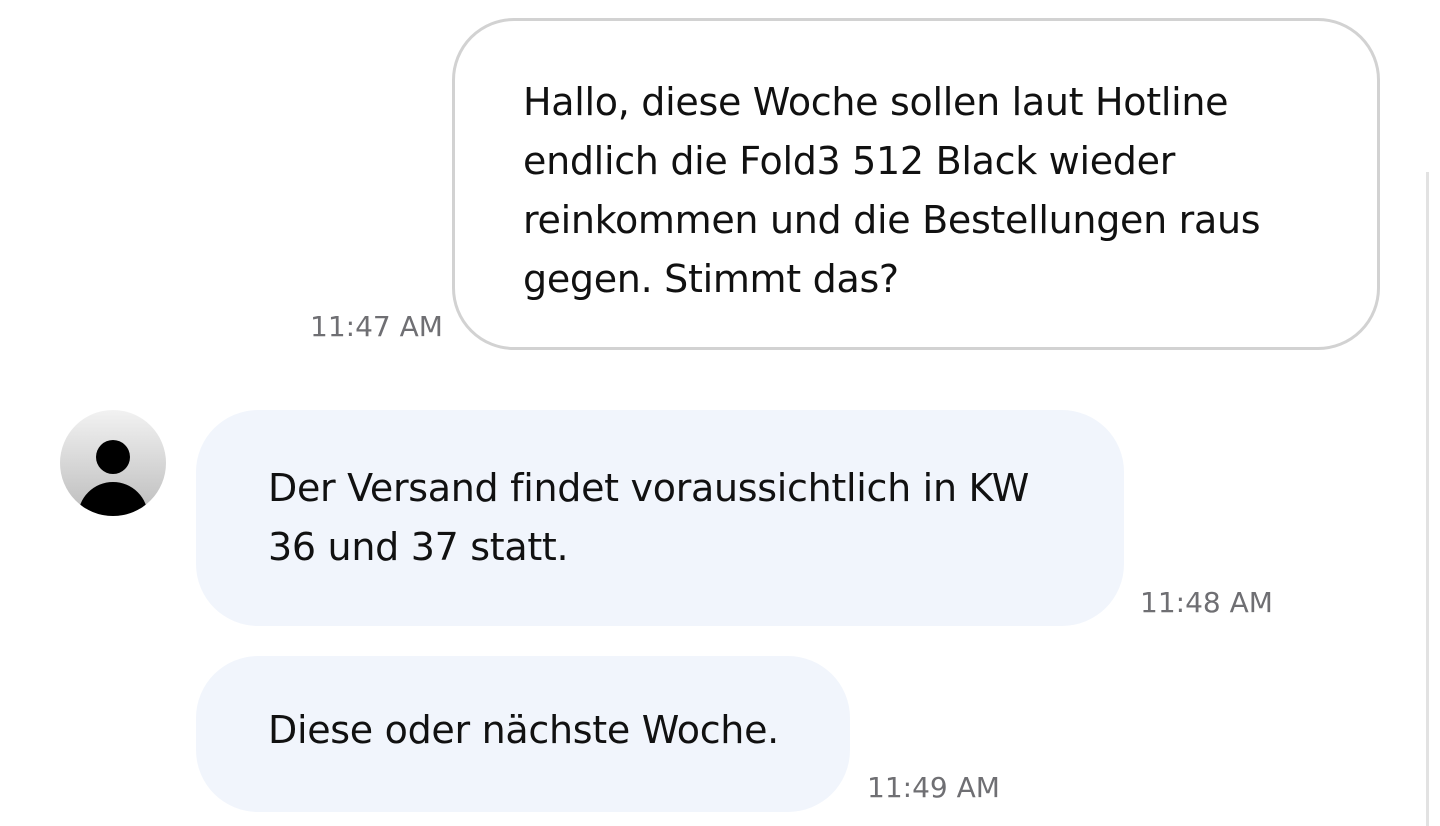 The height and width of the screenshot is (826, 1440). I want to click on scrollbar, so click(1427, 499).